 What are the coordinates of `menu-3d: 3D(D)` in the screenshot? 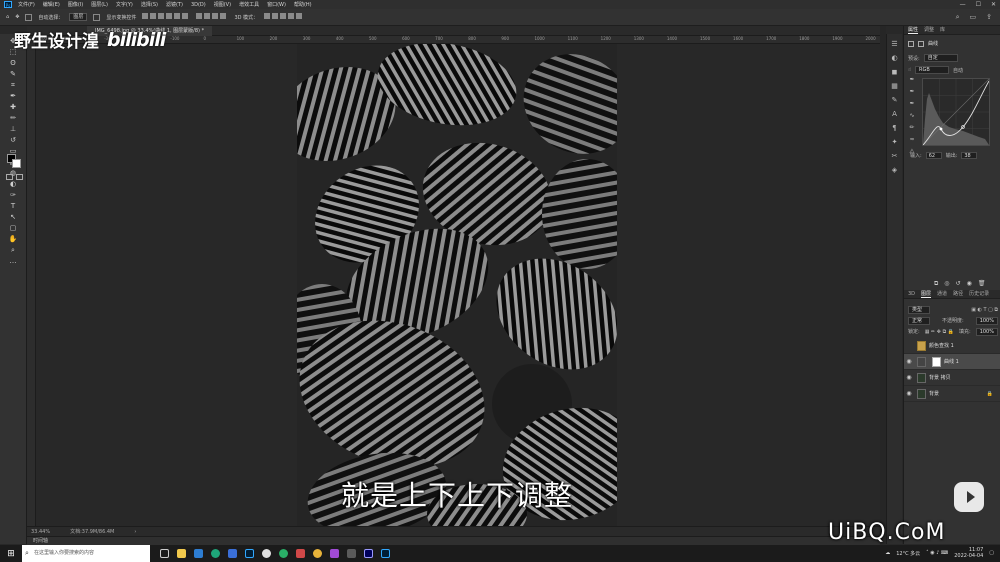 It's located at (198, 5).